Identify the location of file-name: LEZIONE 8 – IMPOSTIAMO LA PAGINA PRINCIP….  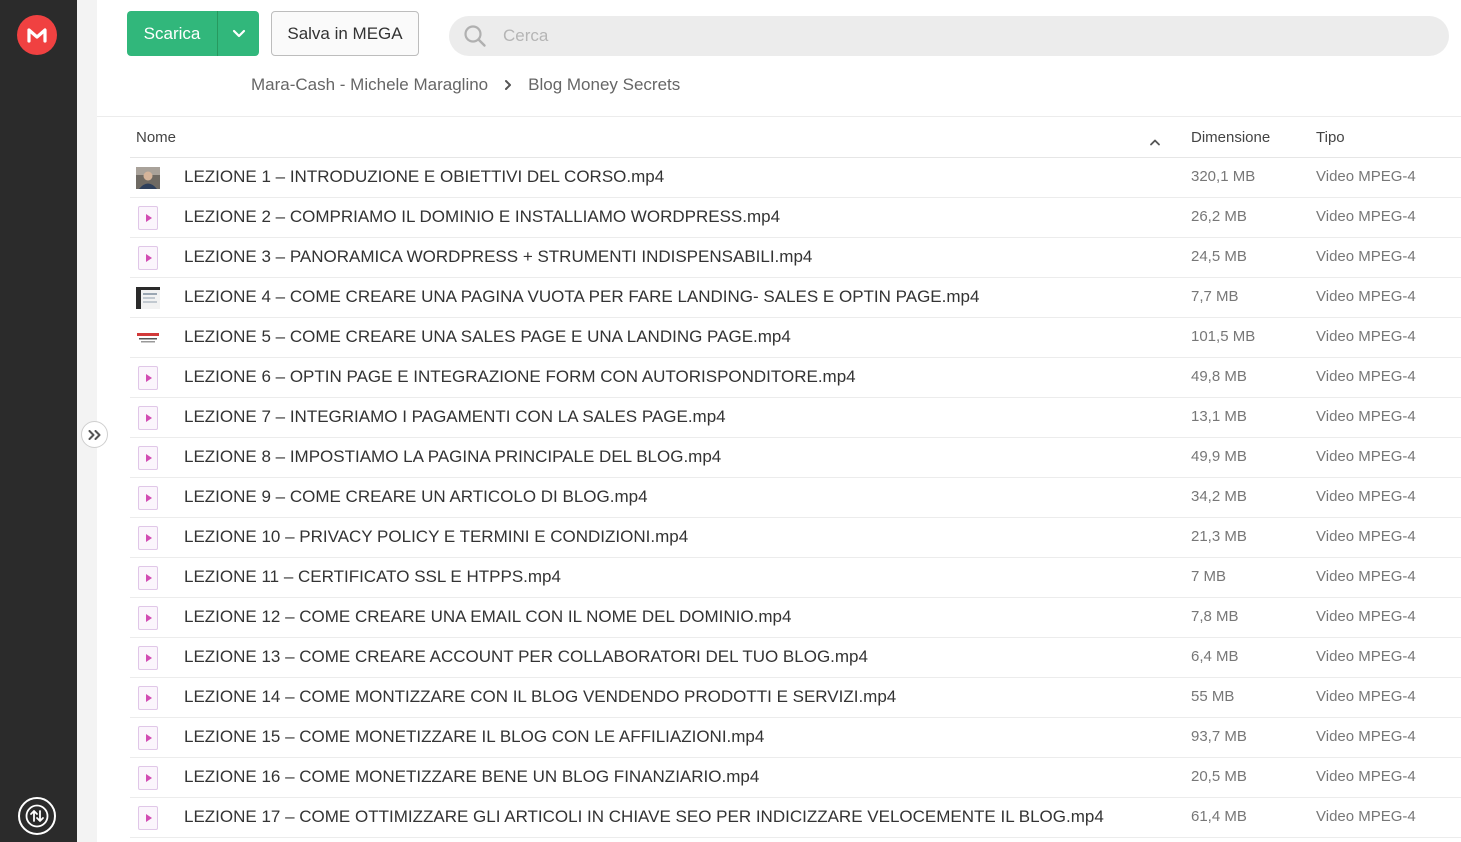
(453, 456).